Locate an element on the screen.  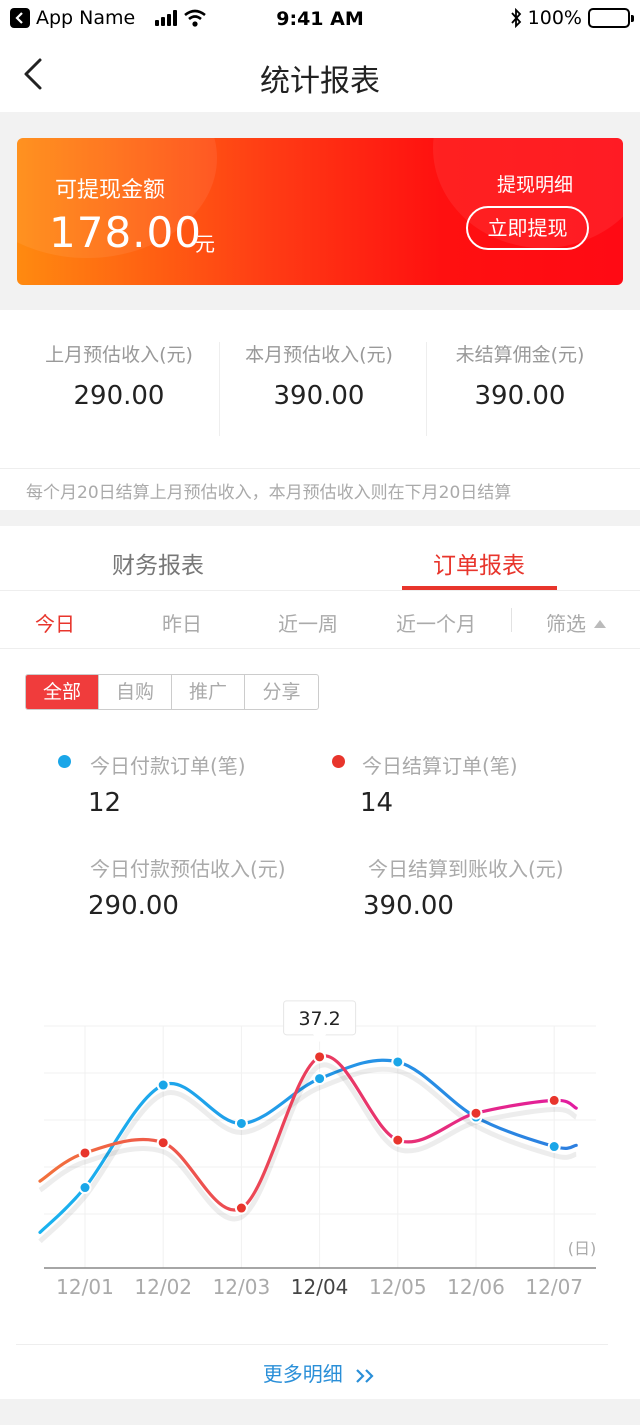
withdraw-detail-link: 提现明细 is located at coordinates (535, 183).